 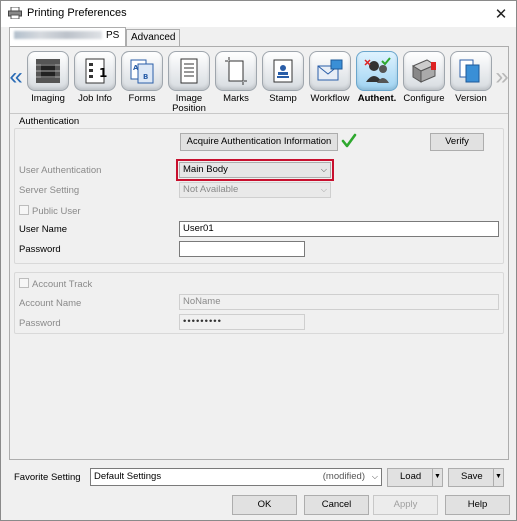 What do you see at coordinates (49, 121) in the screenshot?
I see `authentication-heading: Authentication` at bounding box center [49, 121].